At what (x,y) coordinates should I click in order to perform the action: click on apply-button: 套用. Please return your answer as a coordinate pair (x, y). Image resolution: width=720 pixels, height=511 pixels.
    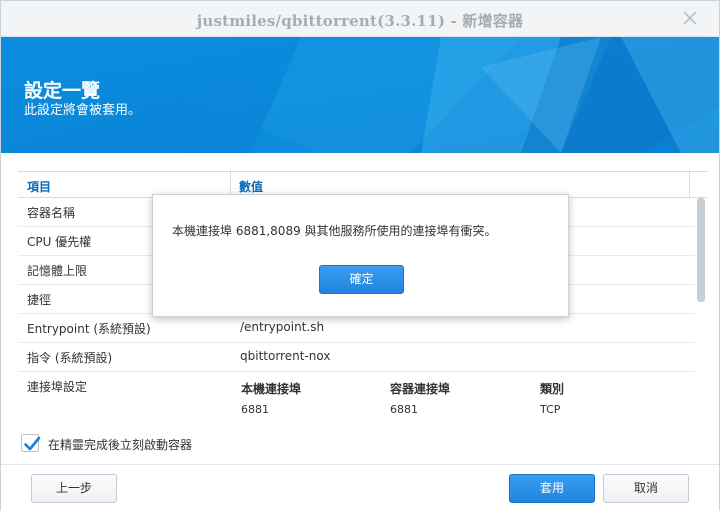
    Looking at the image, I should click on (552, 488).